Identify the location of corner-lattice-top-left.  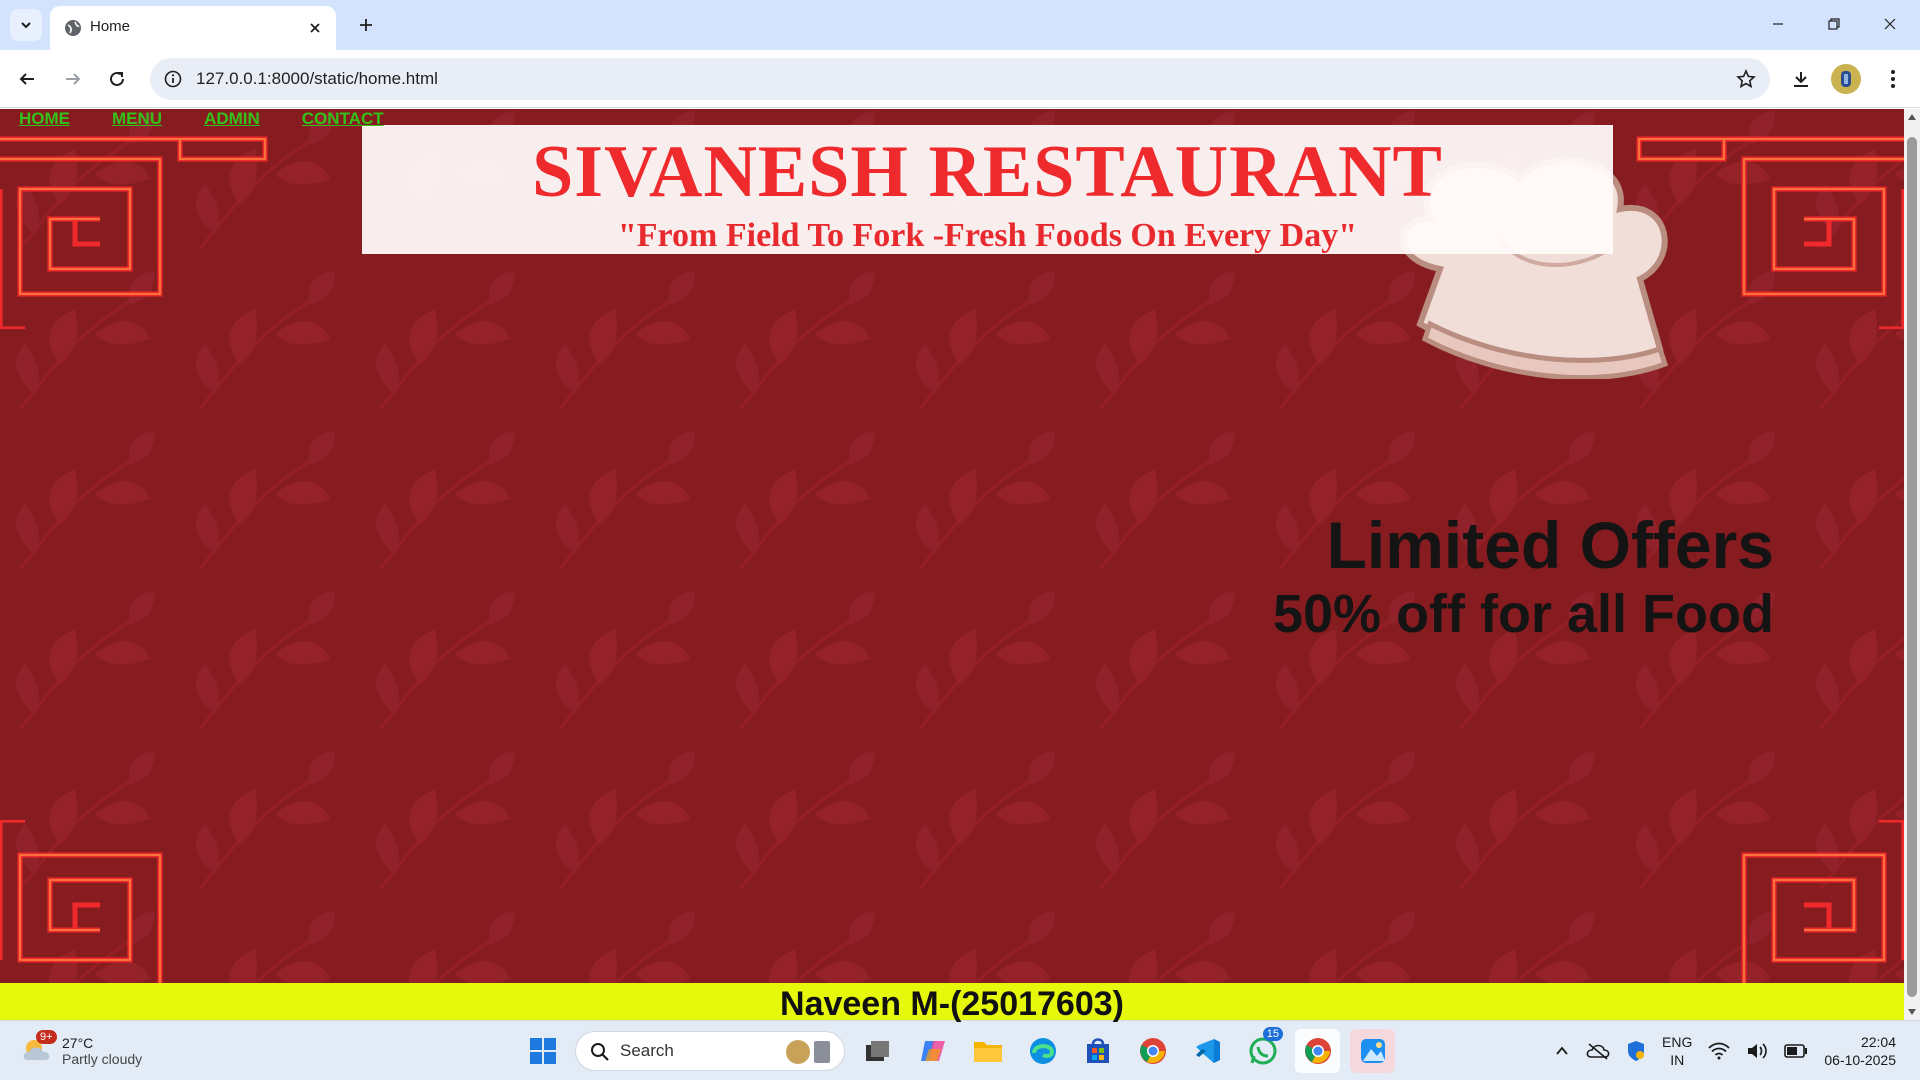
(134, 232).